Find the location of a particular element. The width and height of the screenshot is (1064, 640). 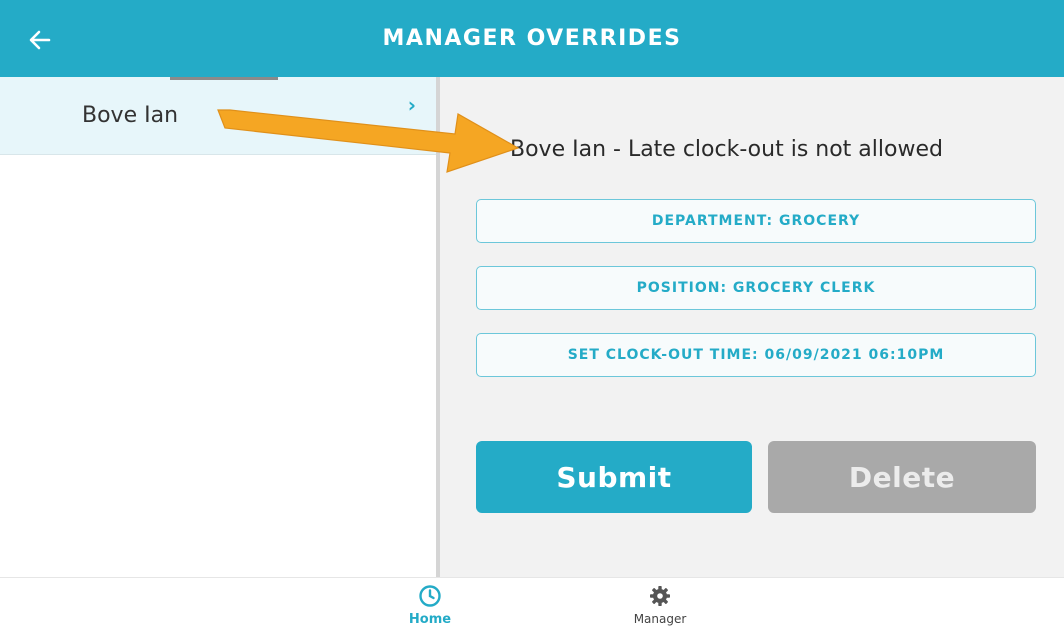

back-button is located at coordinates (40, 40).